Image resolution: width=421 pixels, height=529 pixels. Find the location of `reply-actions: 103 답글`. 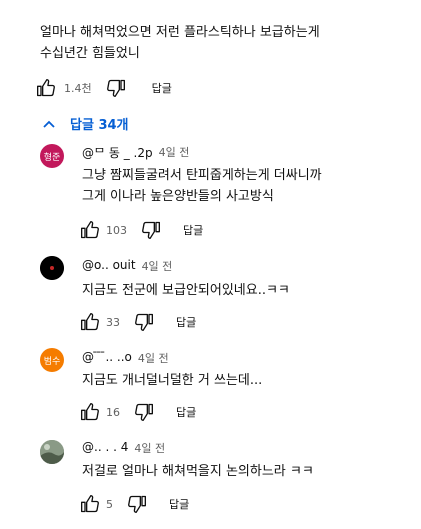

reply-actions: 103 답글 is located at coordinates (141, 230).